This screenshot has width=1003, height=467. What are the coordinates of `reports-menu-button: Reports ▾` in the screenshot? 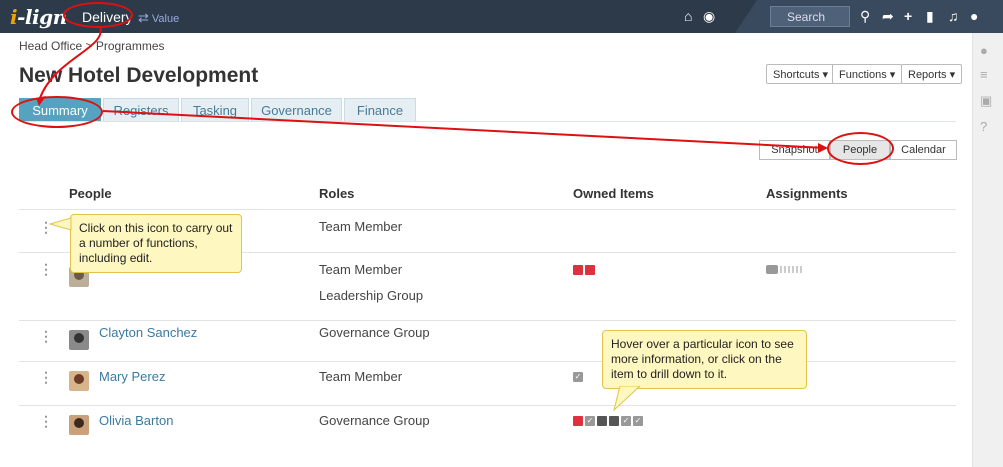 It's located at (932, 74).